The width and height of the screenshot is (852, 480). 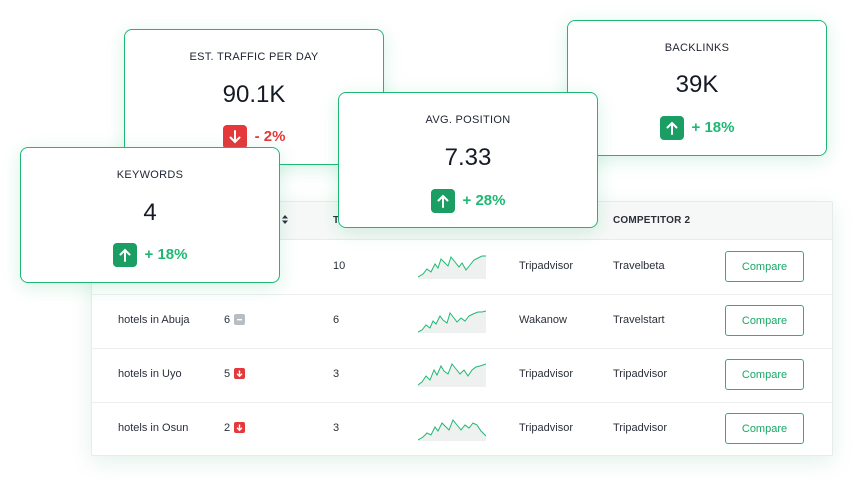 I want to click on keyword-cell: hotels in Uyo, so click(x=150, y=374).